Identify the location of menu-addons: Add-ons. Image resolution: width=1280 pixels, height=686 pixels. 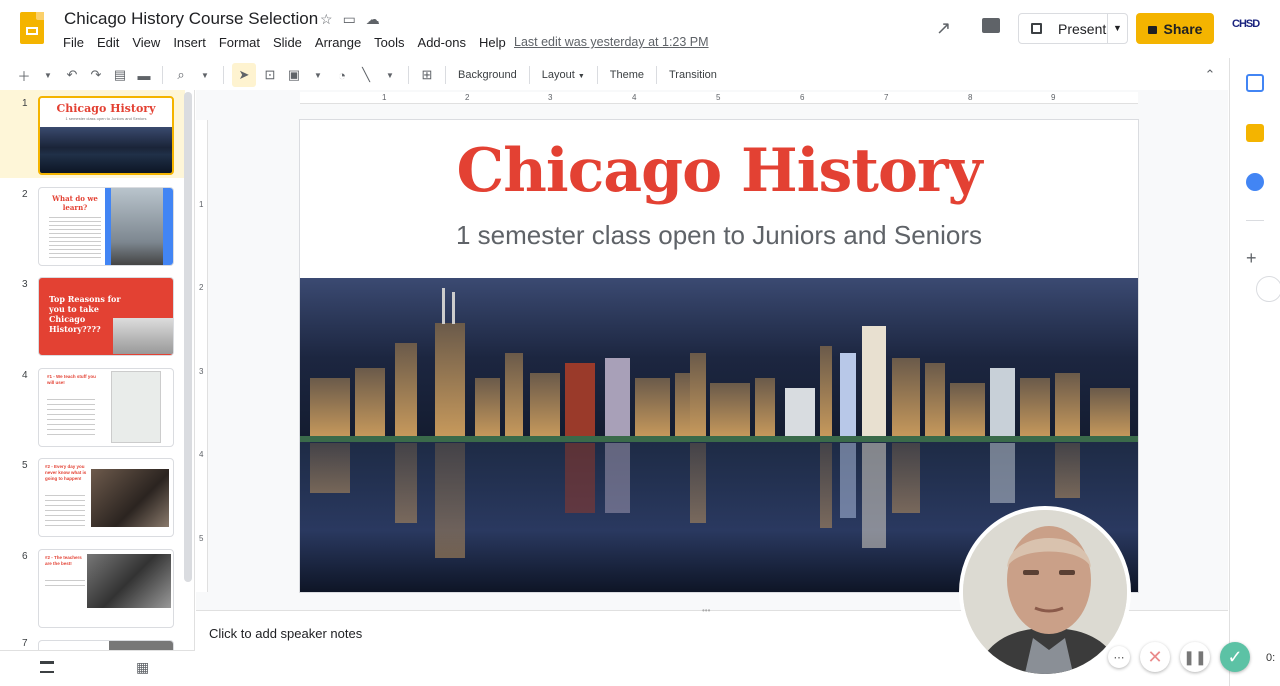
(445, 42).